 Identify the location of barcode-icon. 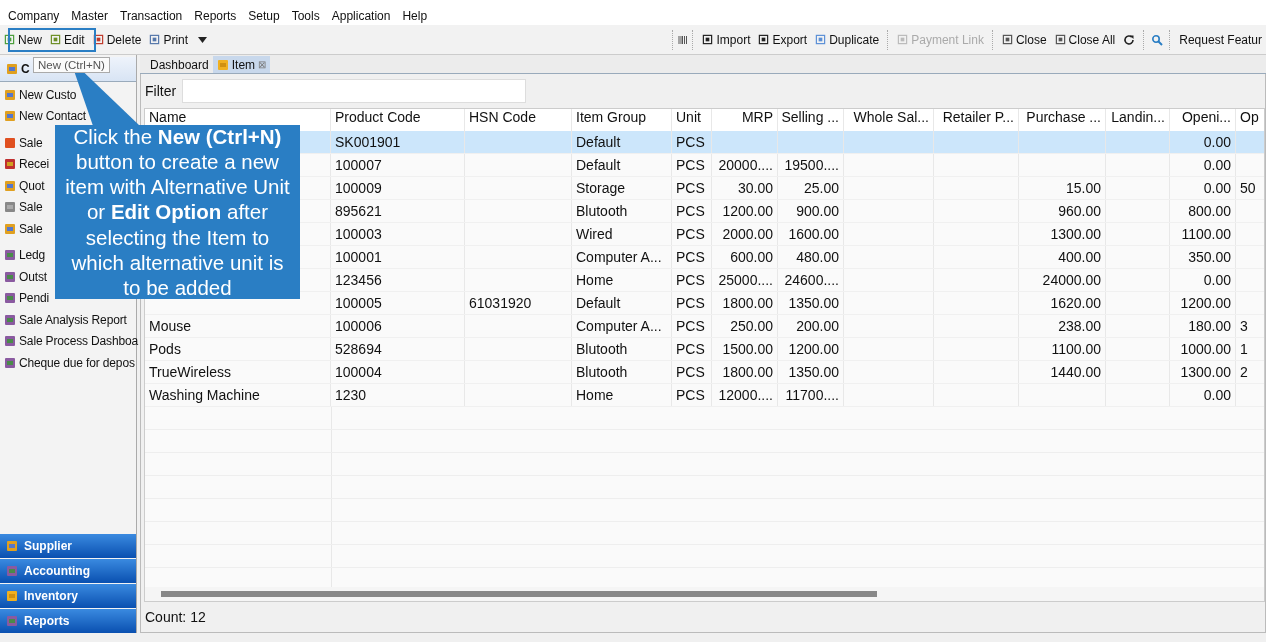
(683, 39).